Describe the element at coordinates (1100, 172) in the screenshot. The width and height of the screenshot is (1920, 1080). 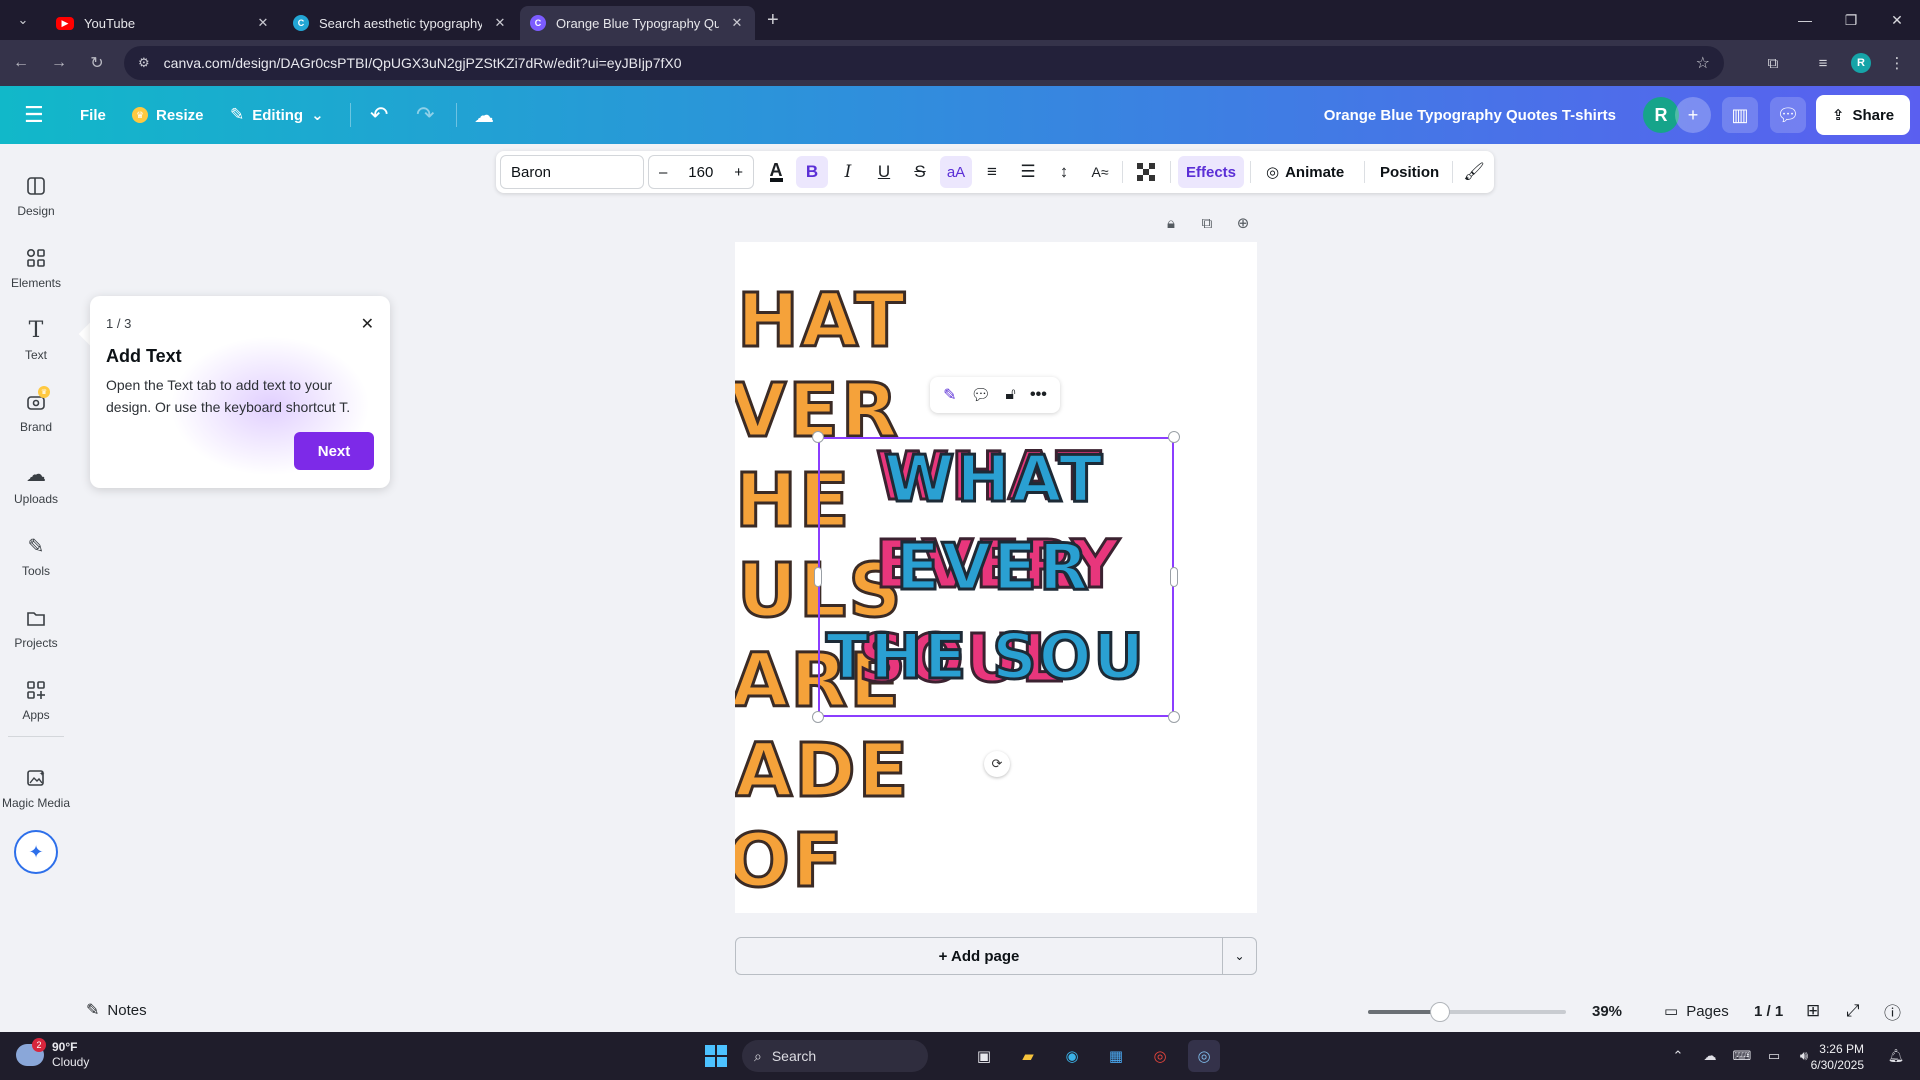
I see `text-effects-style-icon: A≈` at that location.